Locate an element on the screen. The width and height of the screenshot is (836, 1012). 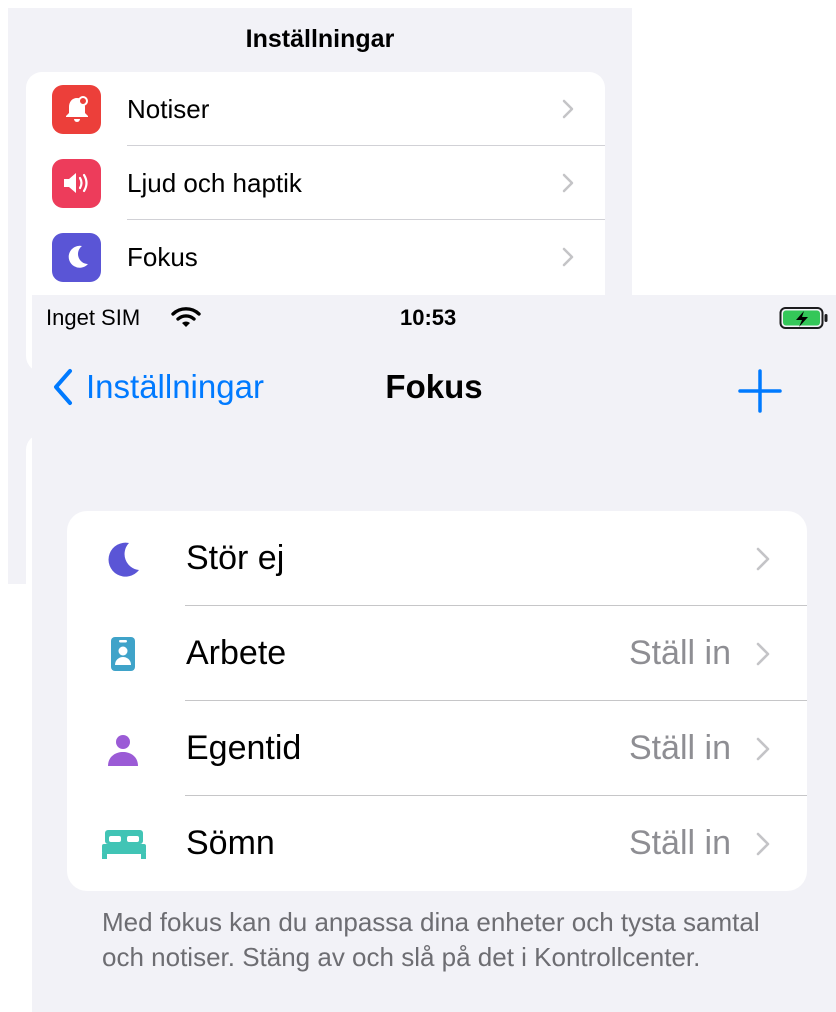
background-title: Inställningar is located at coordinates (320, 38).